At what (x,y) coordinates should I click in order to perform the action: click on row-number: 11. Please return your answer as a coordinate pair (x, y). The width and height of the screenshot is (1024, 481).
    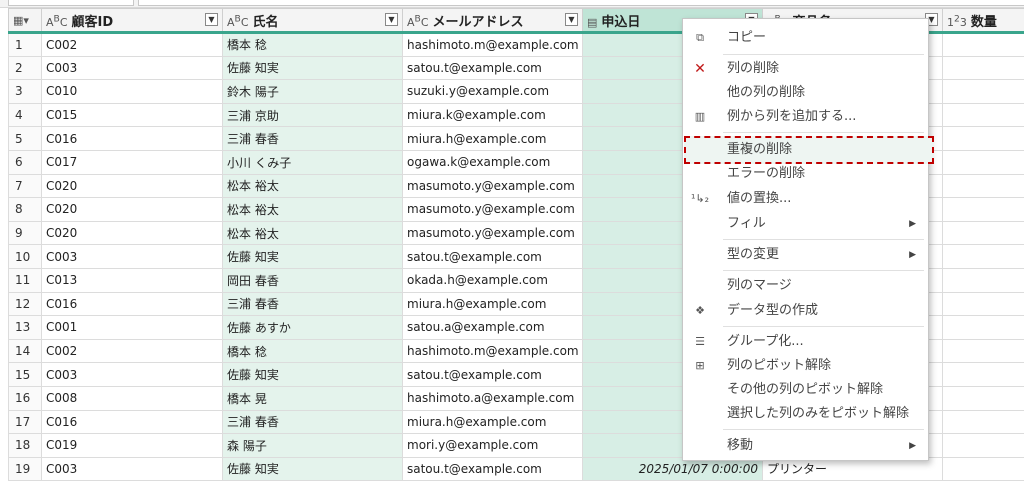
    Looking at the image, I should click on (25, 280).